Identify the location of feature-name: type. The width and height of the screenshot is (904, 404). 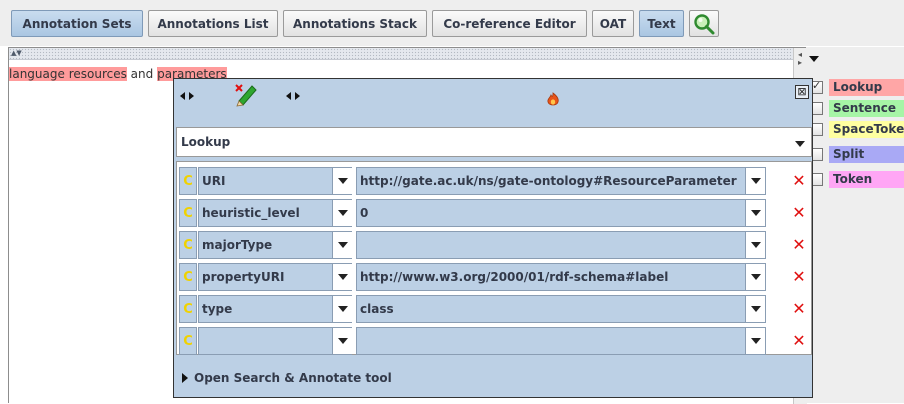
(217, 309).